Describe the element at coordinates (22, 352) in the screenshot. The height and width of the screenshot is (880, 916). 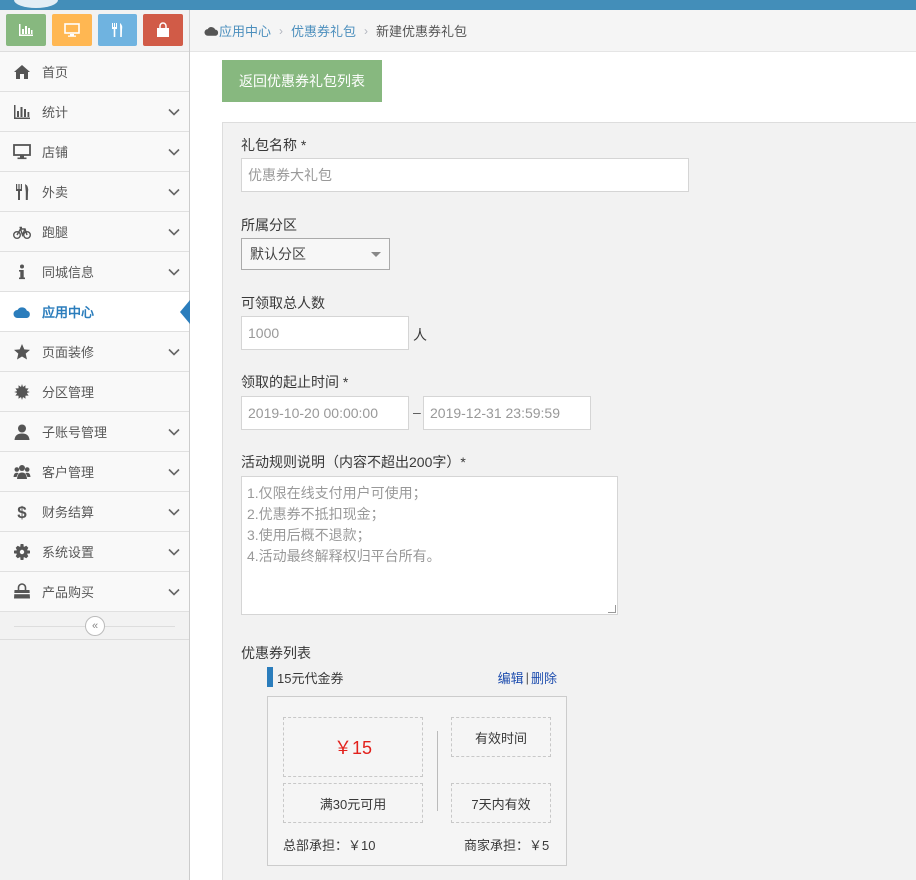
I see `star-icon` at that location.